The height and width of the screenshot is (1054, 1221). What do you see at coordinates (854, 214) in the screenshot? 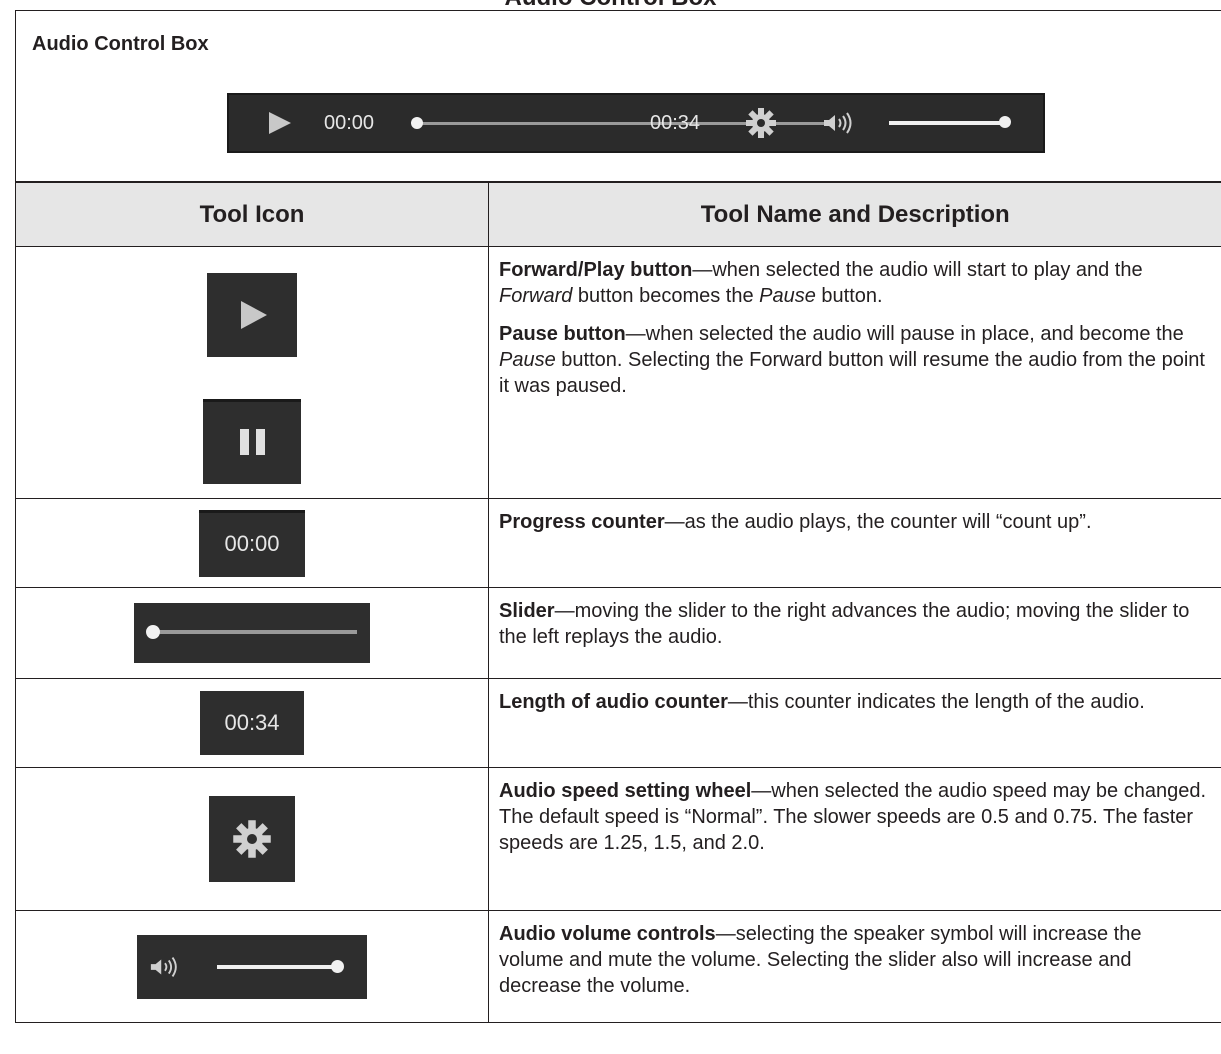
I see `header-tool-name: Tool Name and Description` at bounding box center [854, 214].